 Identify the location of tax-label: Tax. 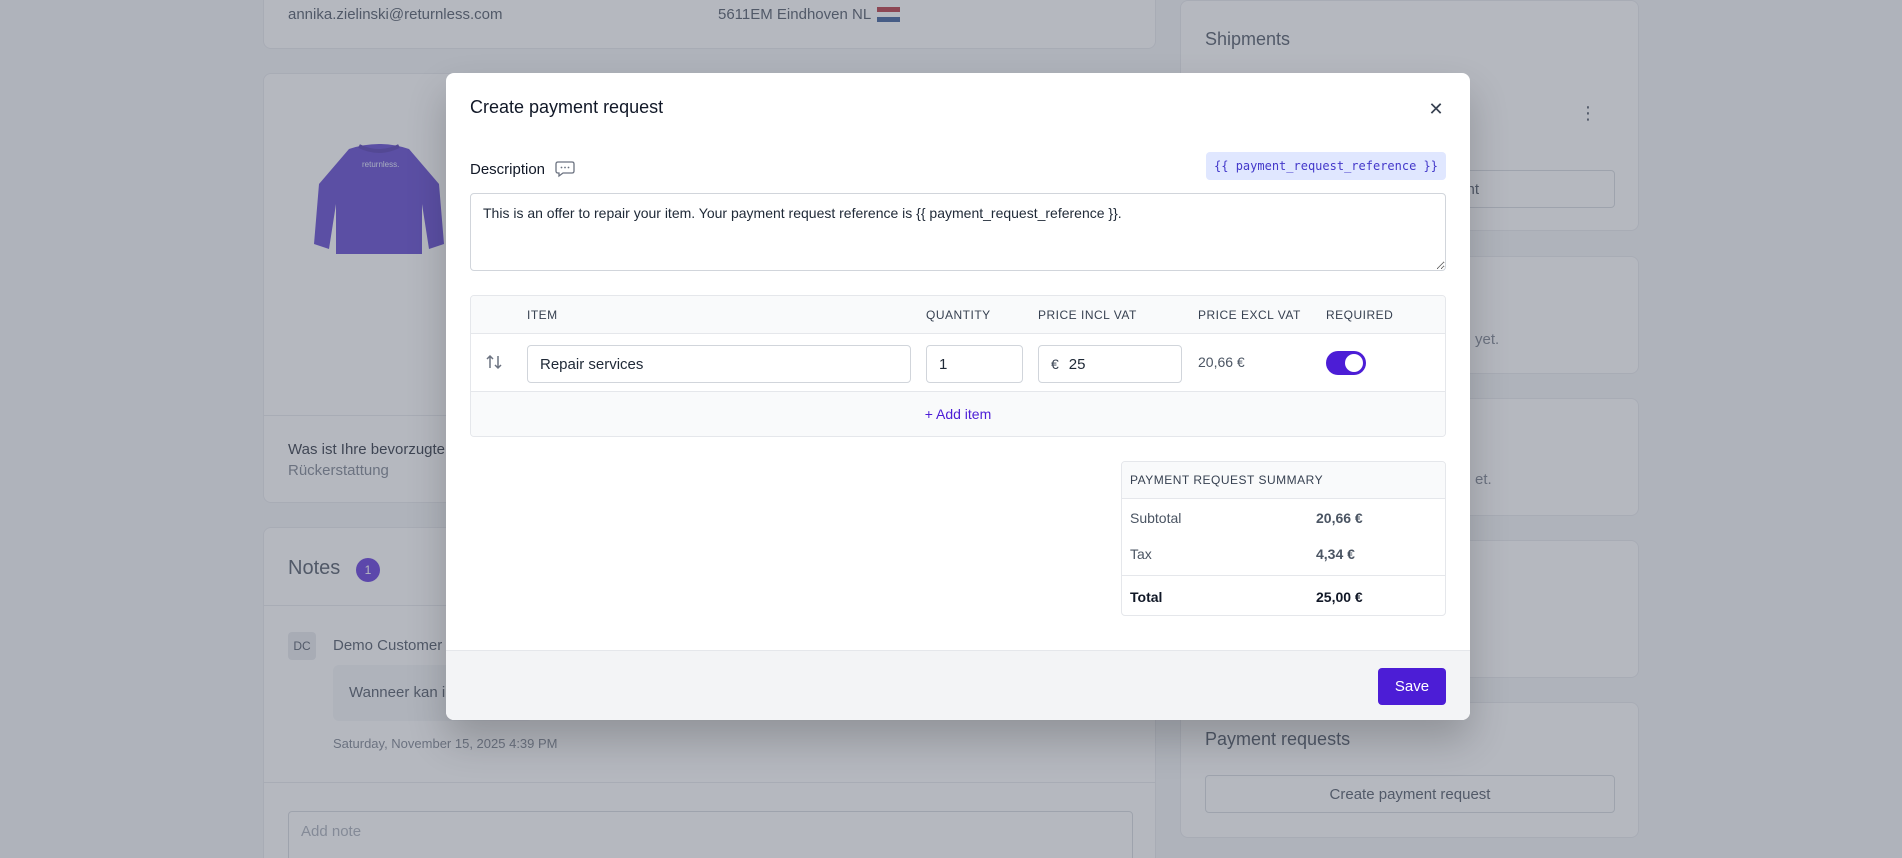
(1141, 554).